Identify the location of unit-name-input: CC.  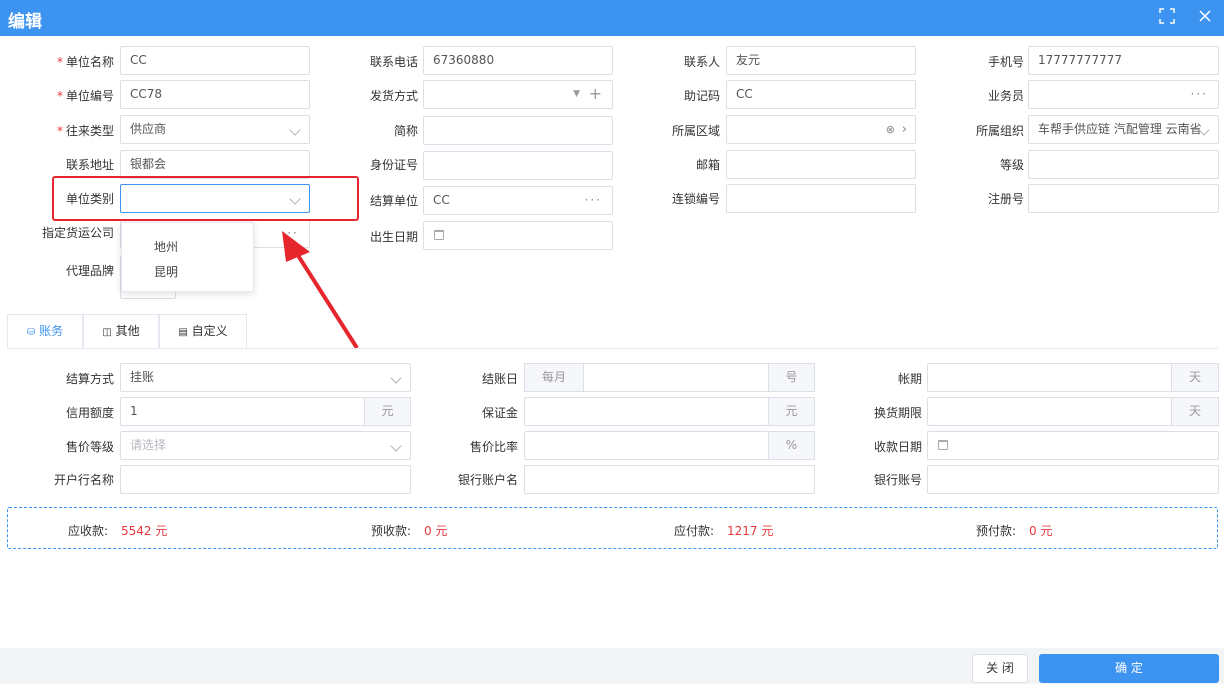
(215, 60).